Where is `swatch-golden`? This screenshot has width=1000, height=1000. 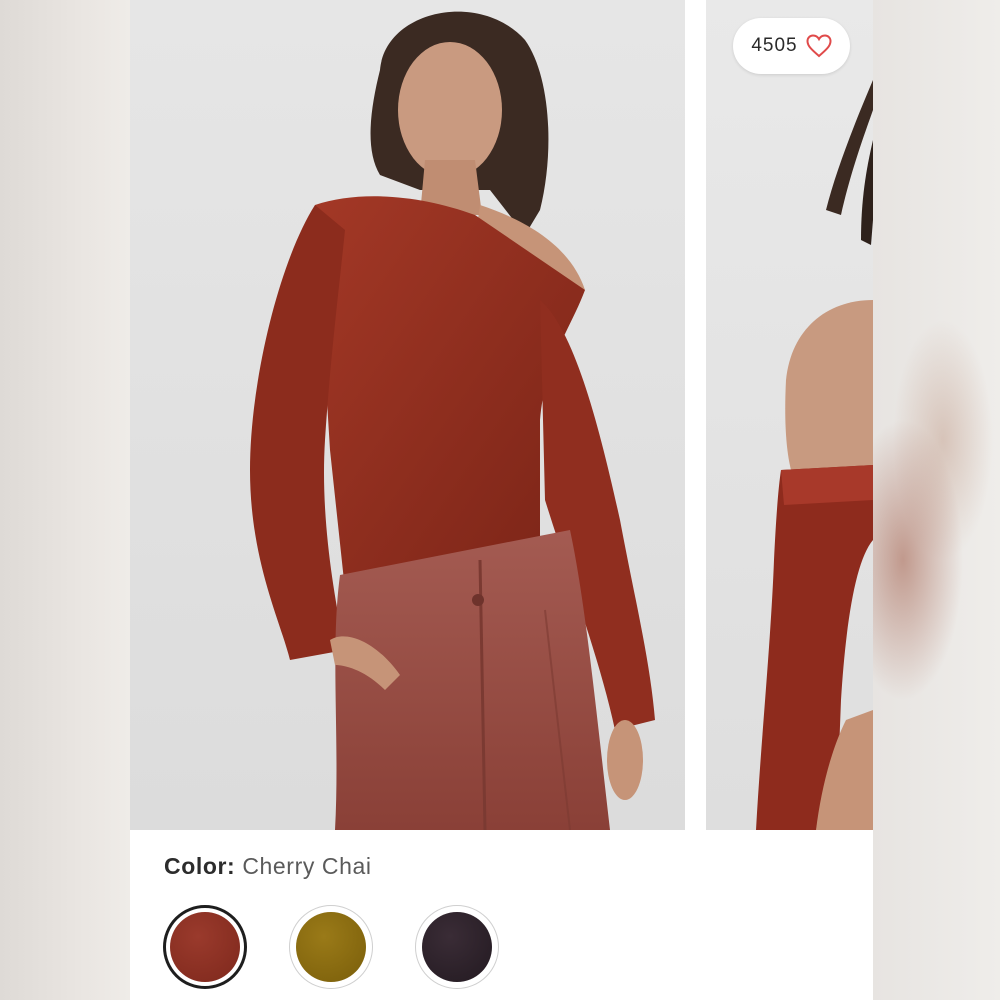 swatch-golden is located at coordinates (331, 947).